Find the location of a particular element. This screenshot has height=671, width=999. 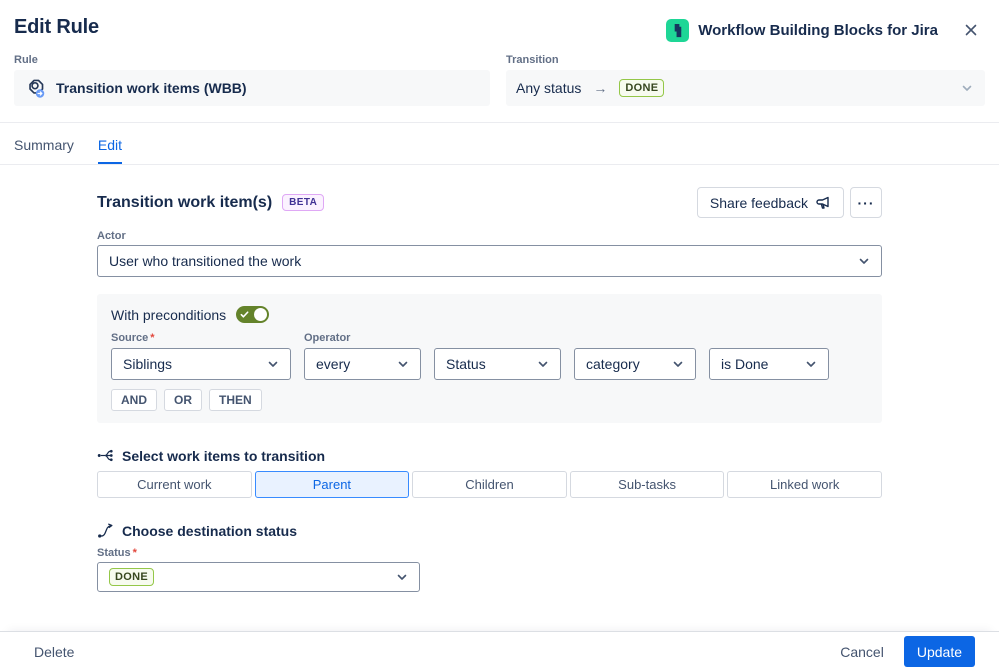

option-sub-tasks: Sub-tasks is located at coordinates (647, 484).